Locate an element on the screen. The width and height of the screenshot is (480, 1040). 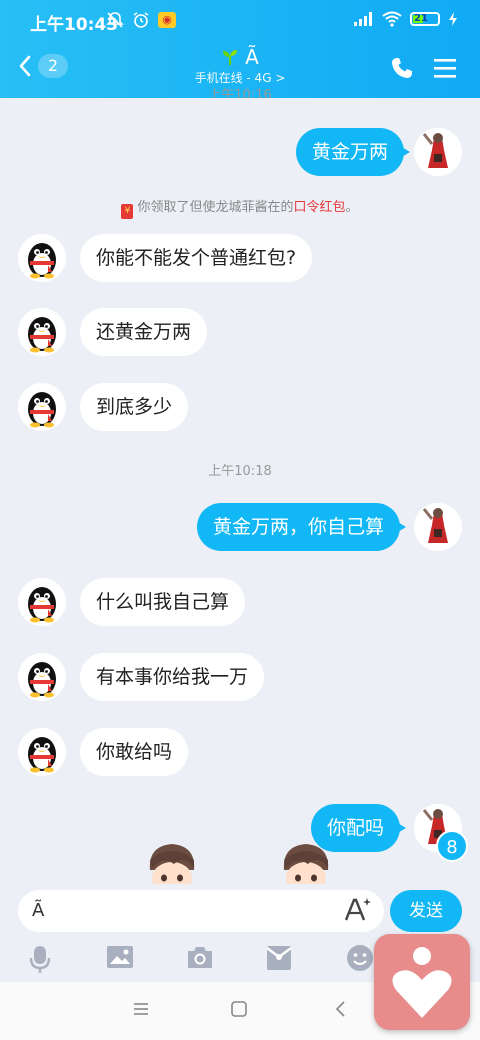
charging-icon is located at coordinates (453, 19).